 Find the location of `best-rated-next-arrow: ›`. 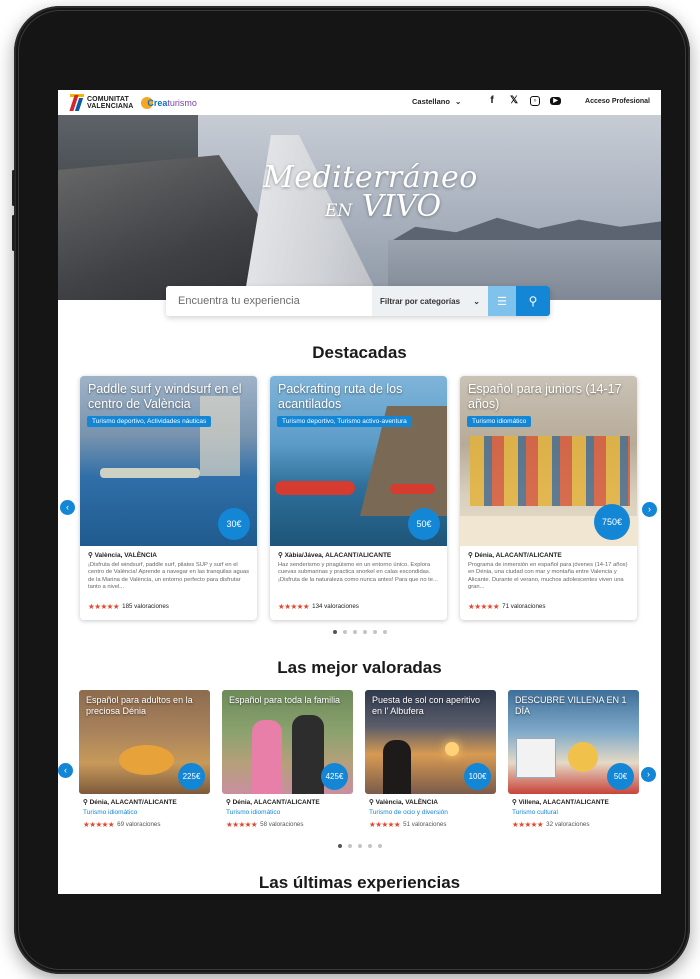

best-rated-next-arrow: › is located at coordinates (648, 774).